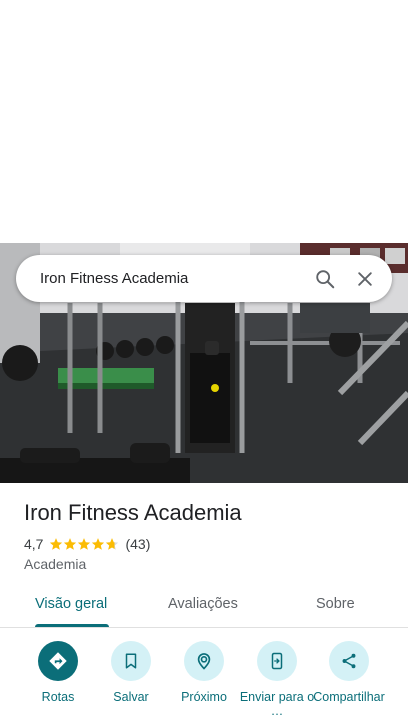 This screenshot has height=726, width=408. Describe the element at coordinates (204, 697) in the screenshot. I see `nearby-label: Próximo` at that location.